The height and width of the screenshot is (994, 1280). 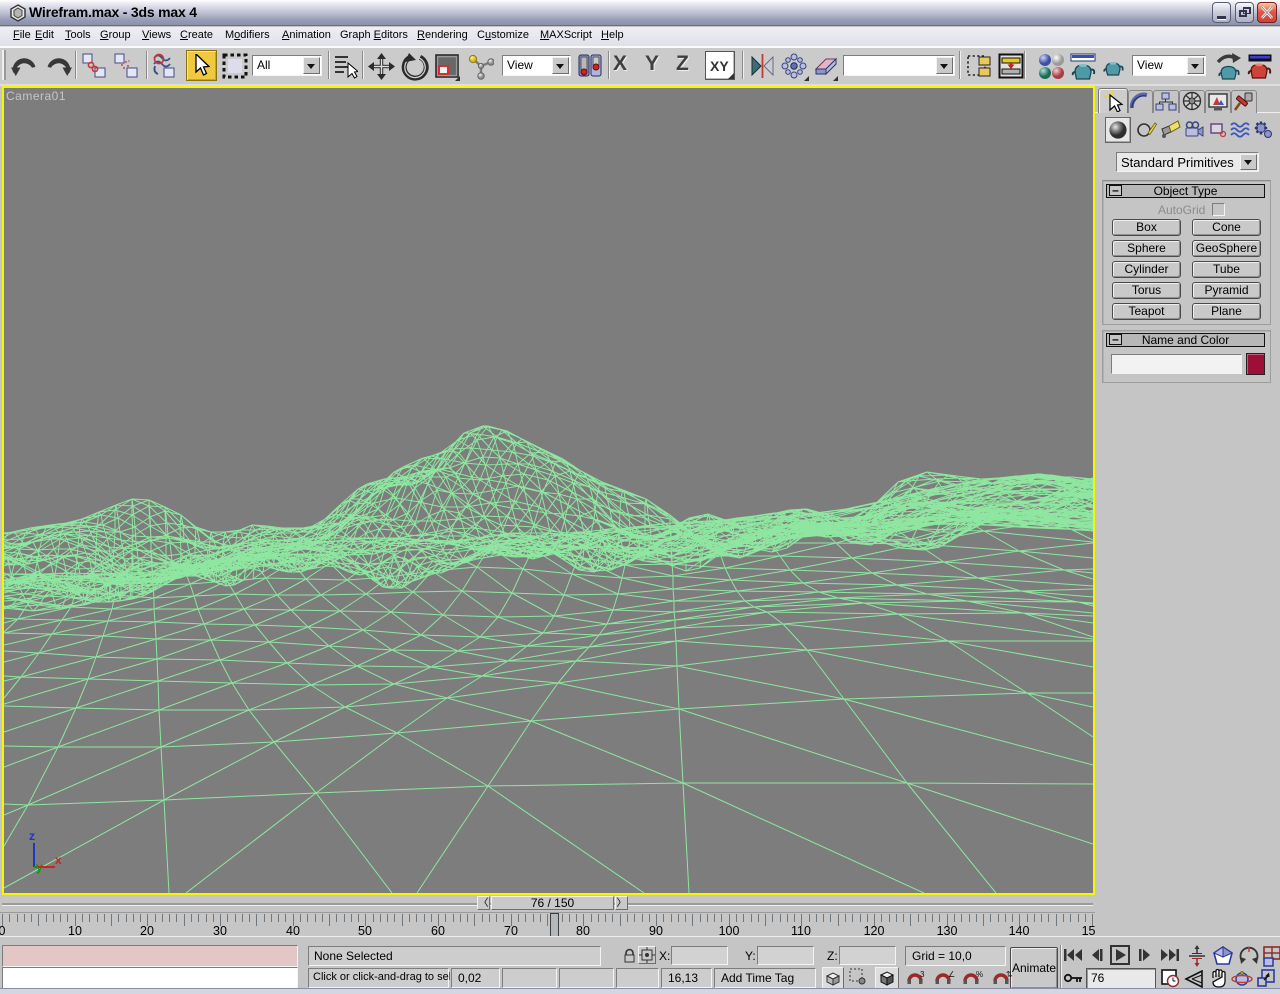 What do you see at coordinates (32, 836) in the screenshot?
I see `svg-text: z` at bounding box center [32, 836].